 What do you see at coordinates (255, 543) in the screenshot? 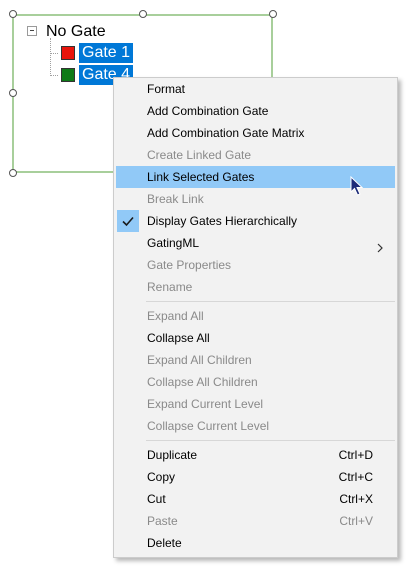
I see `menu-item-delete: Delete` at bounding box center [255, 543].